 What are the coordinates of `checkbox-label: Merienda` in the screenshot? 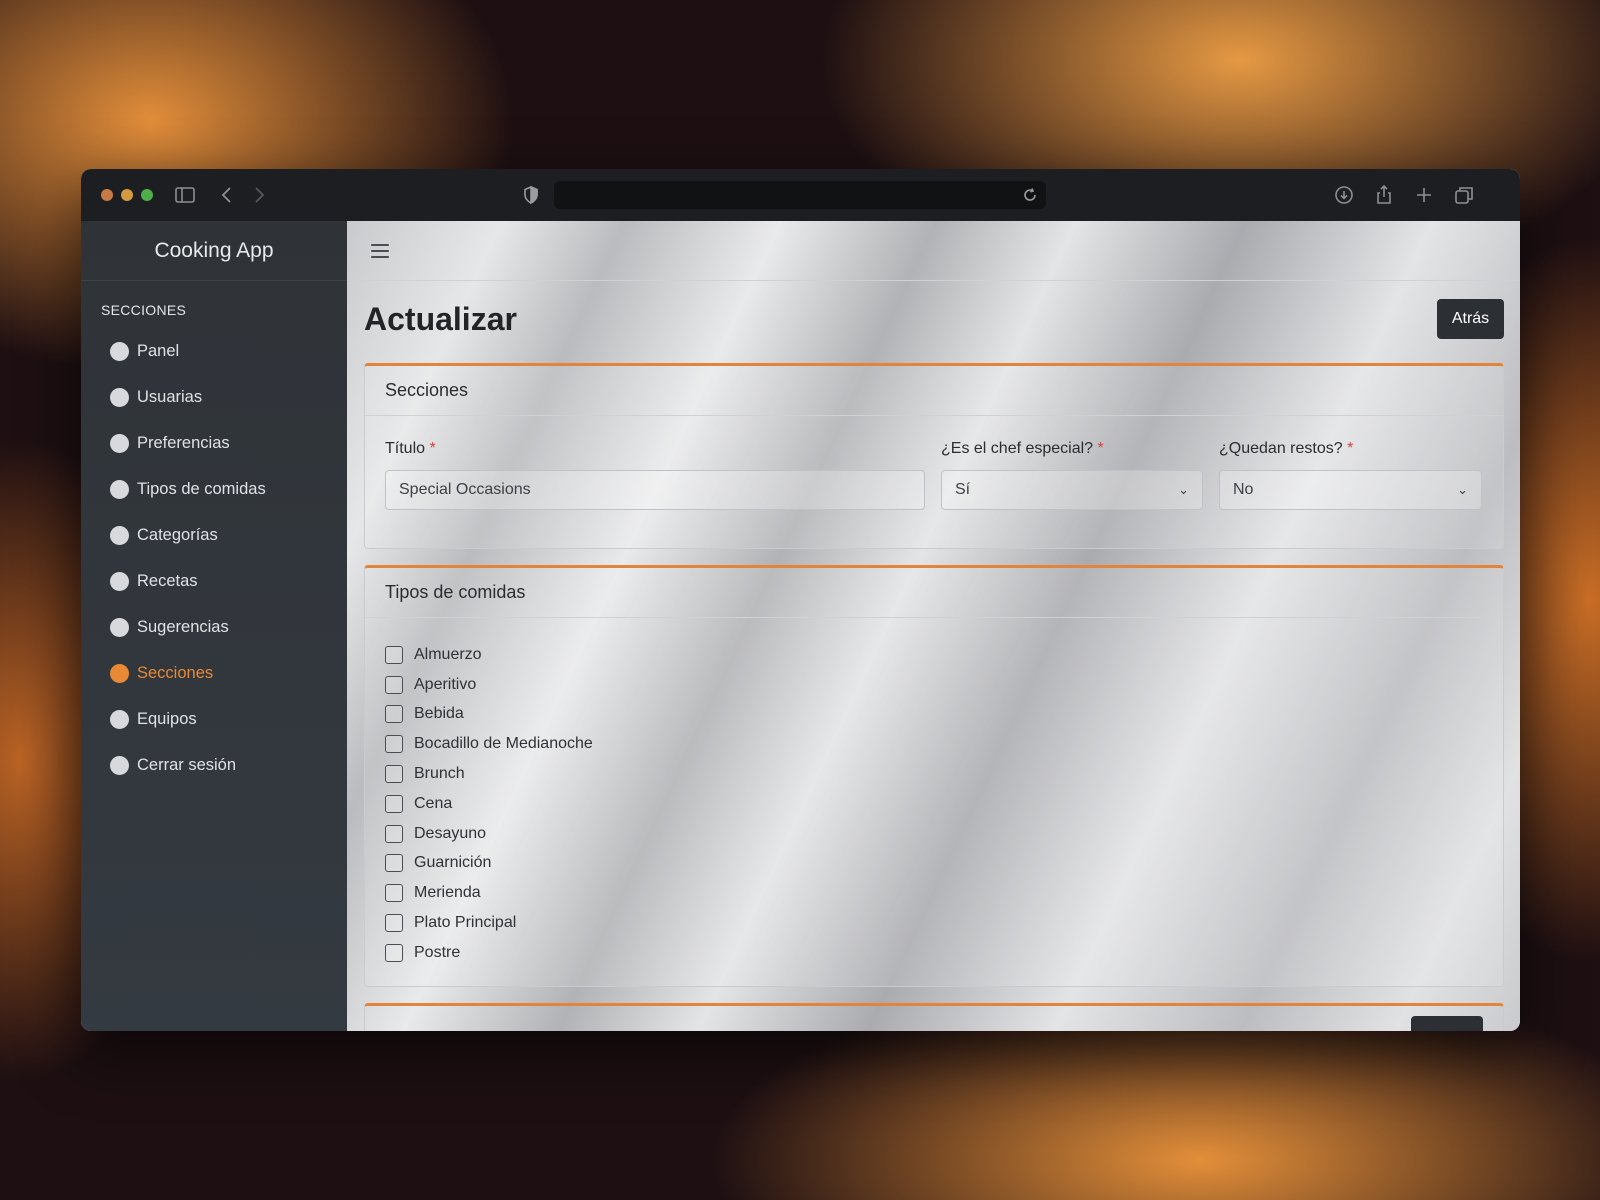 It's located at (447, 893).